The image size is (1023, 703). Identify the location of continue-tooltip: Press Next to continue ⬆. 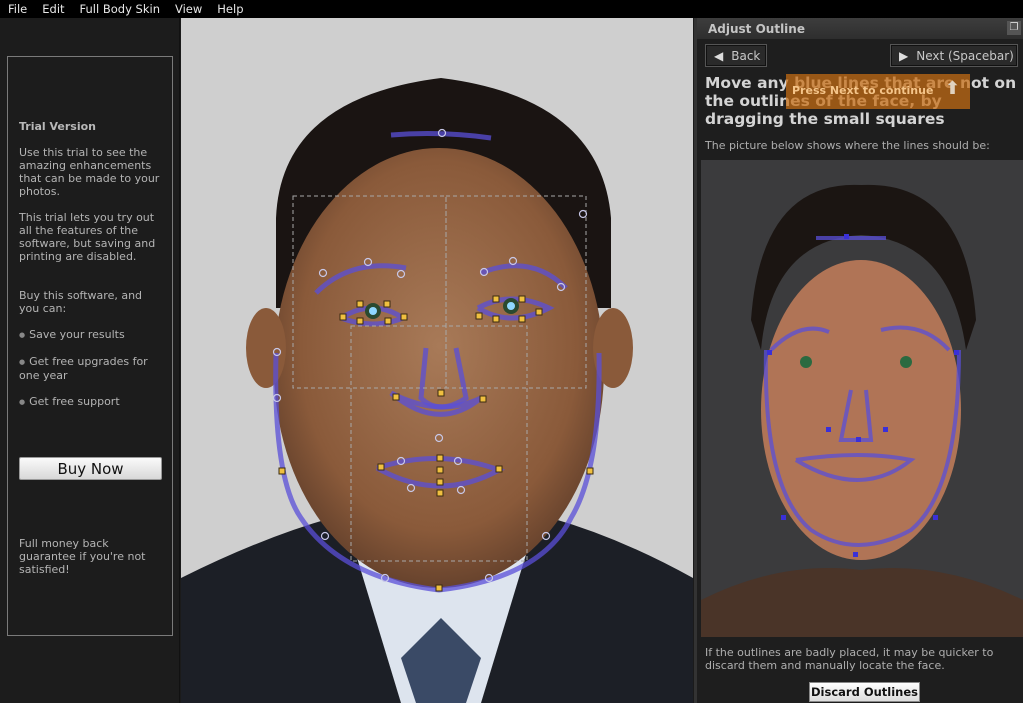
(878, 91).